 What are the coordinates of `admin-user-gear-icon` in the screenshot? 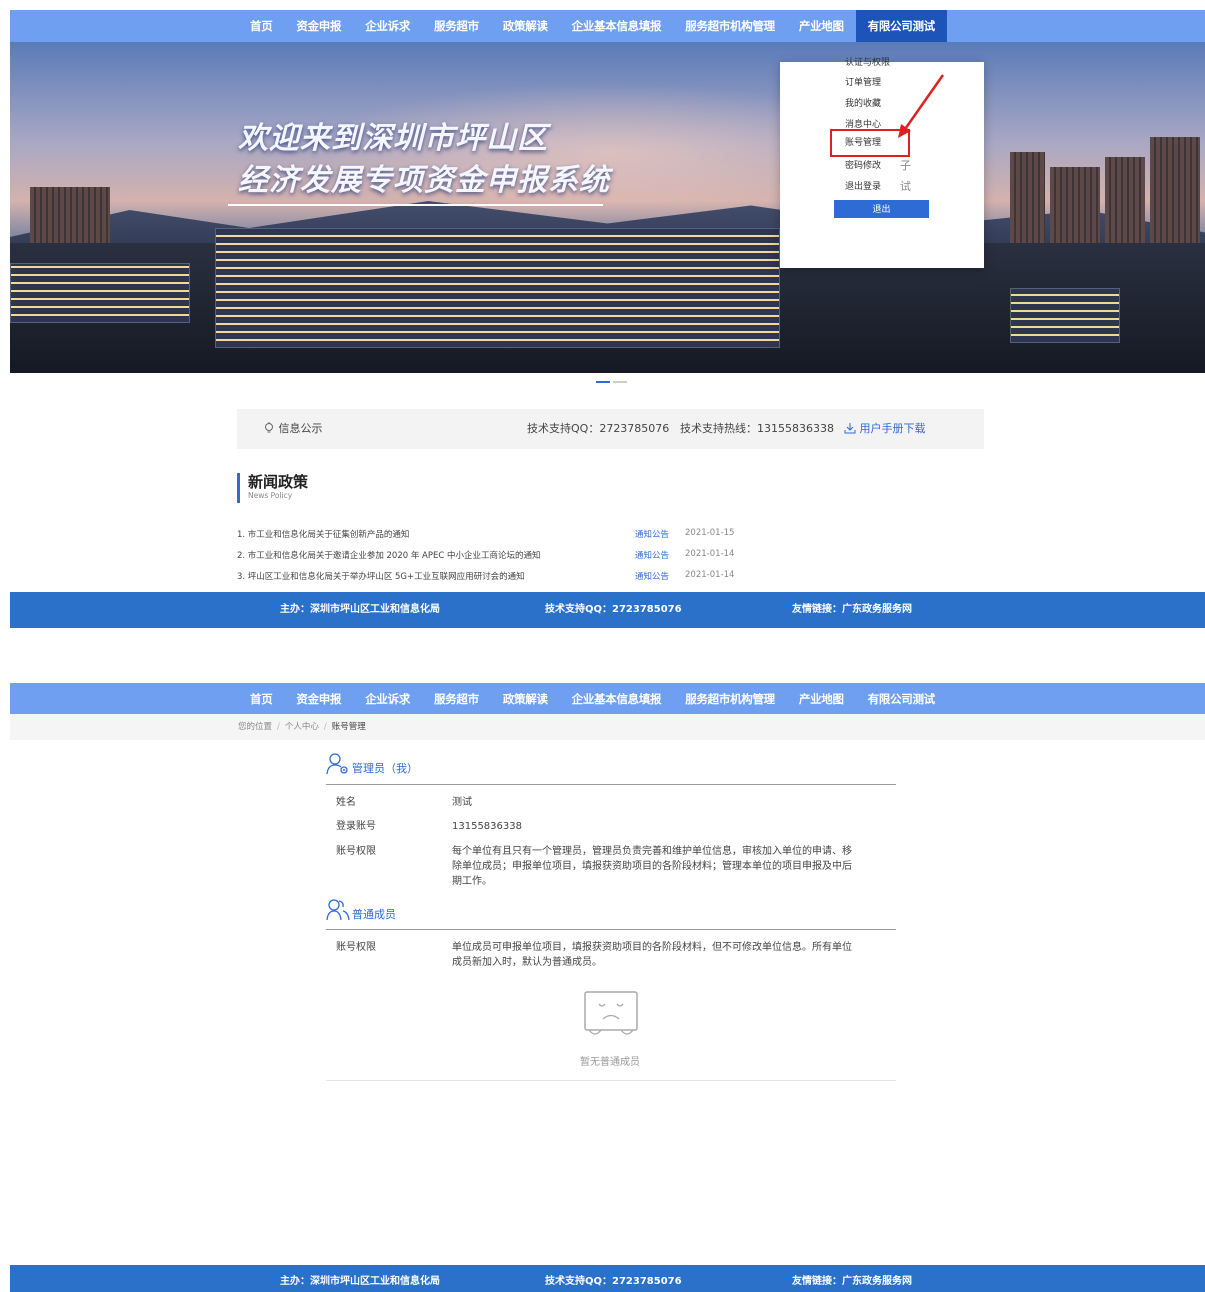 It's located at (337, 764).